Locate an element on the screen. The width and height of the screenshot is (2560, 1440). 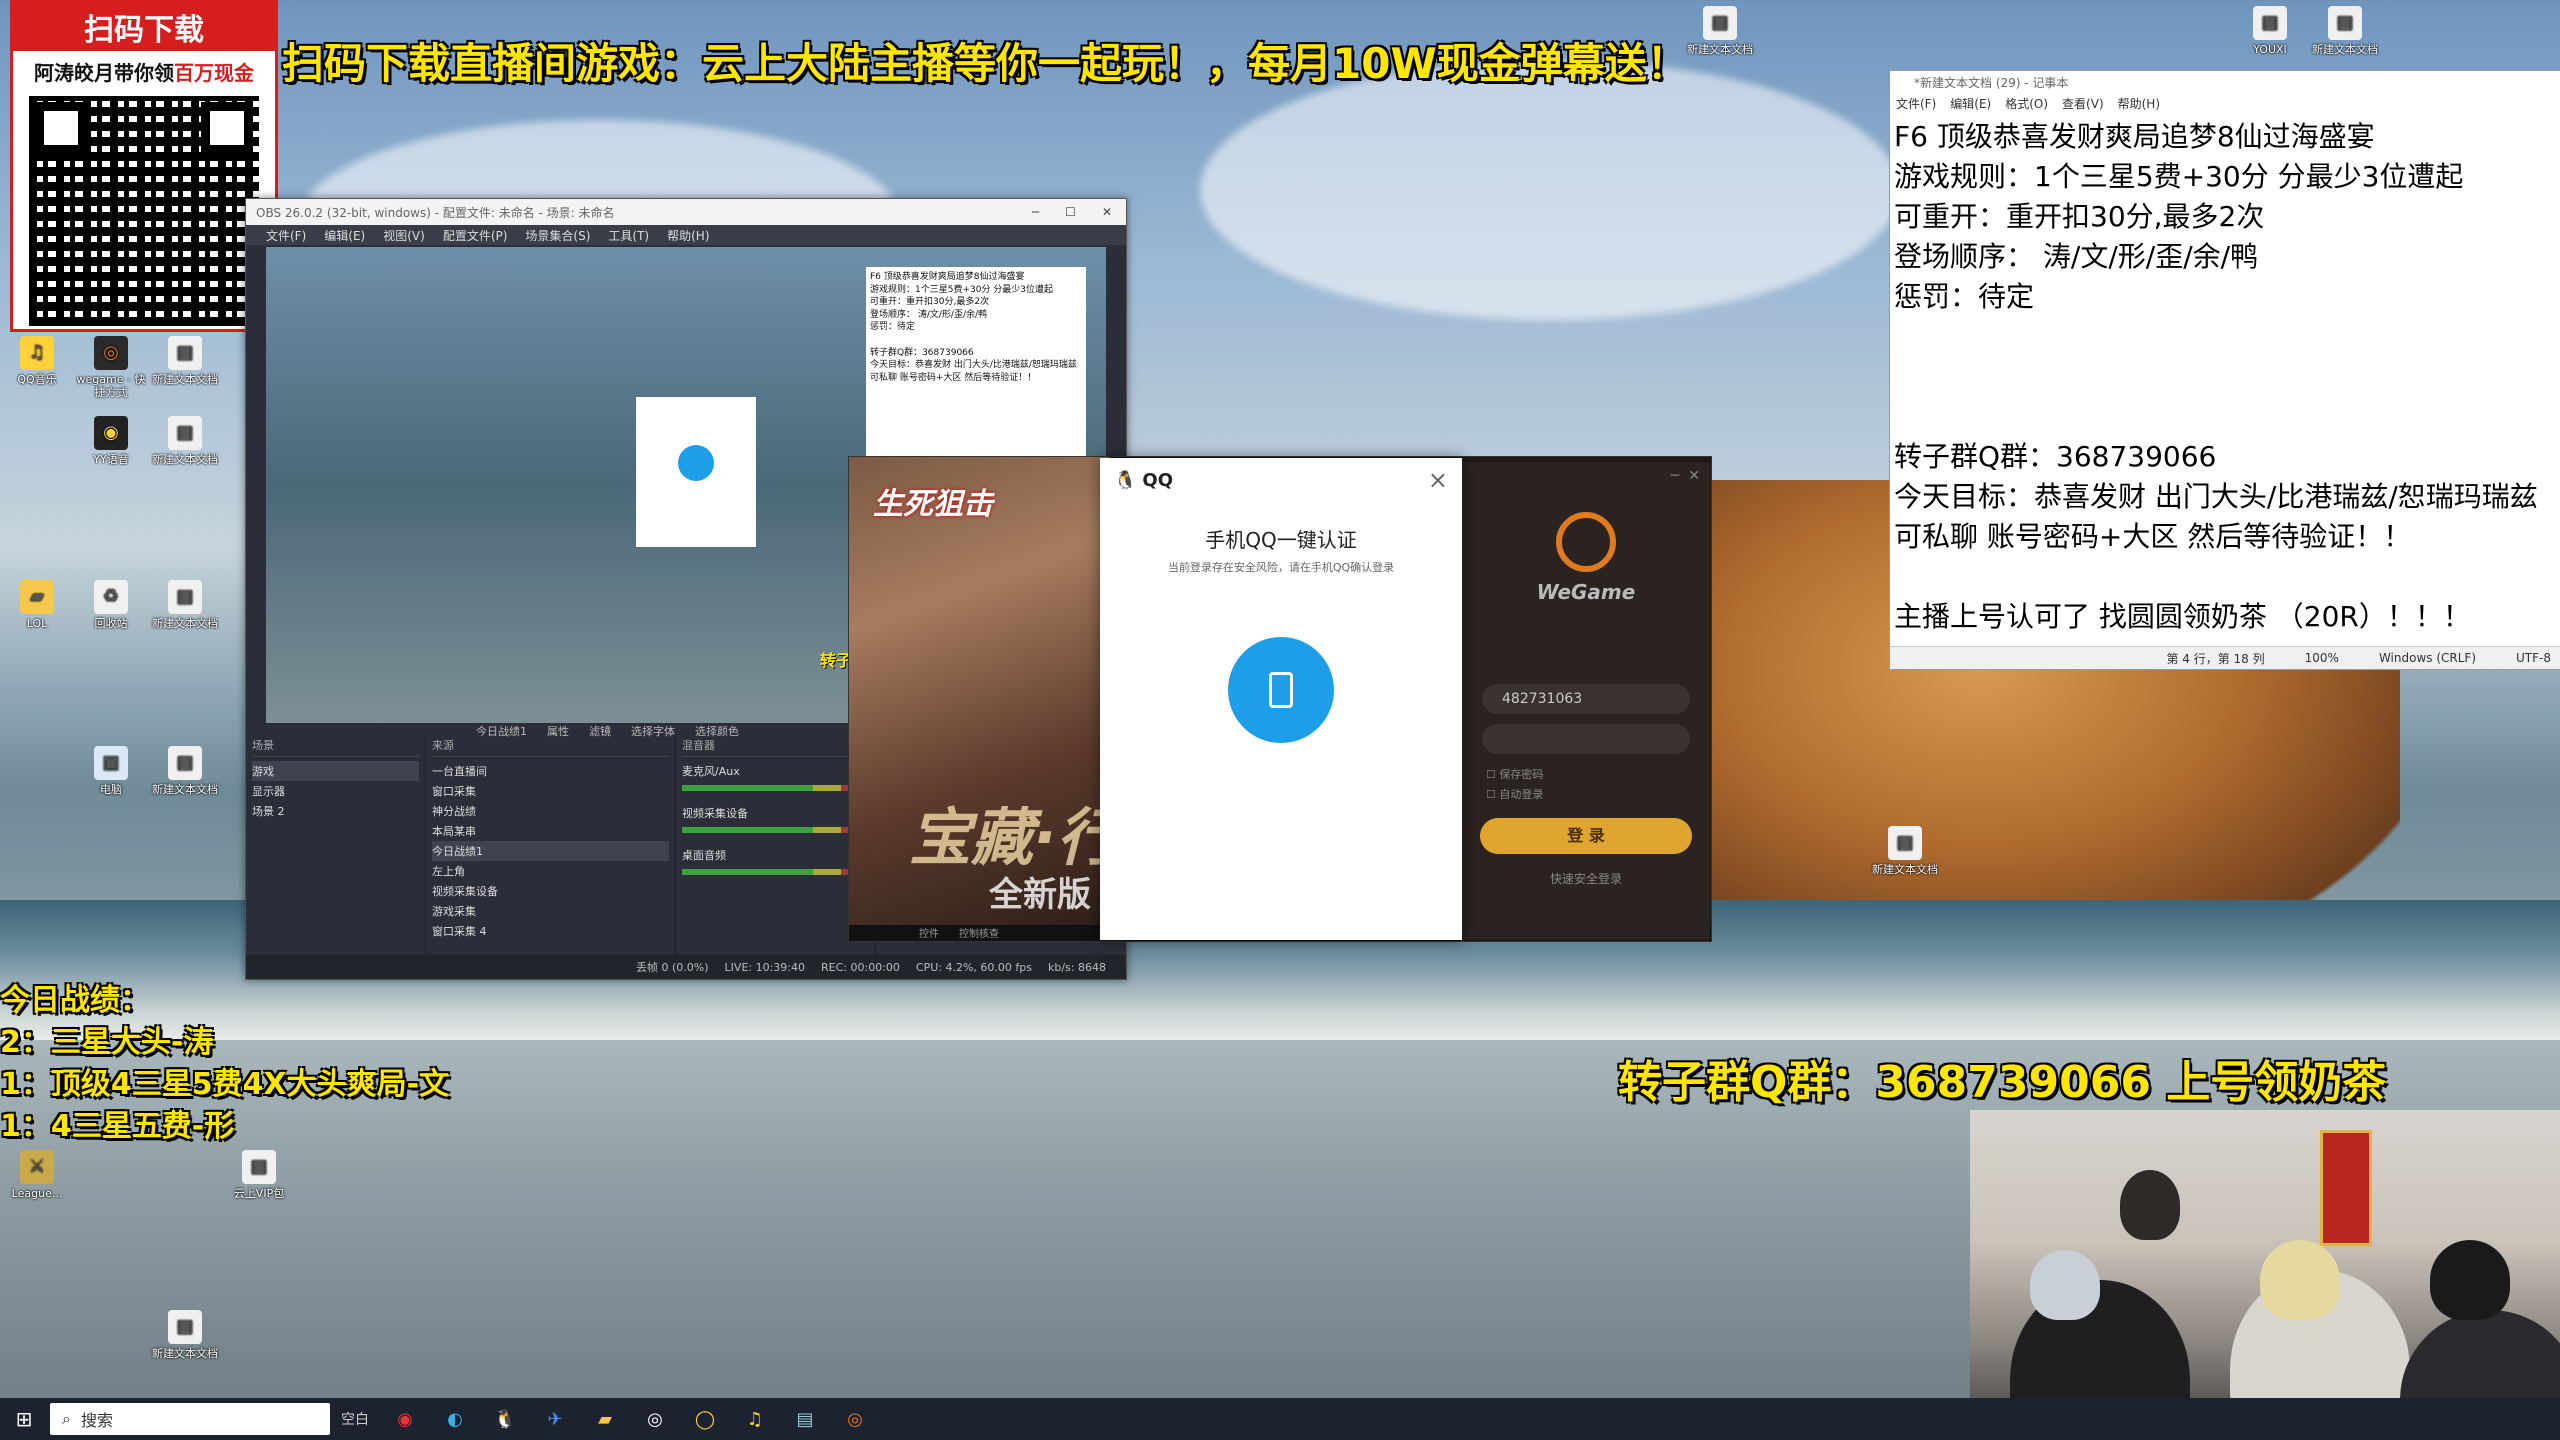
quick-login-link: 快速安全登录 is located at coordinates (1586, 878).